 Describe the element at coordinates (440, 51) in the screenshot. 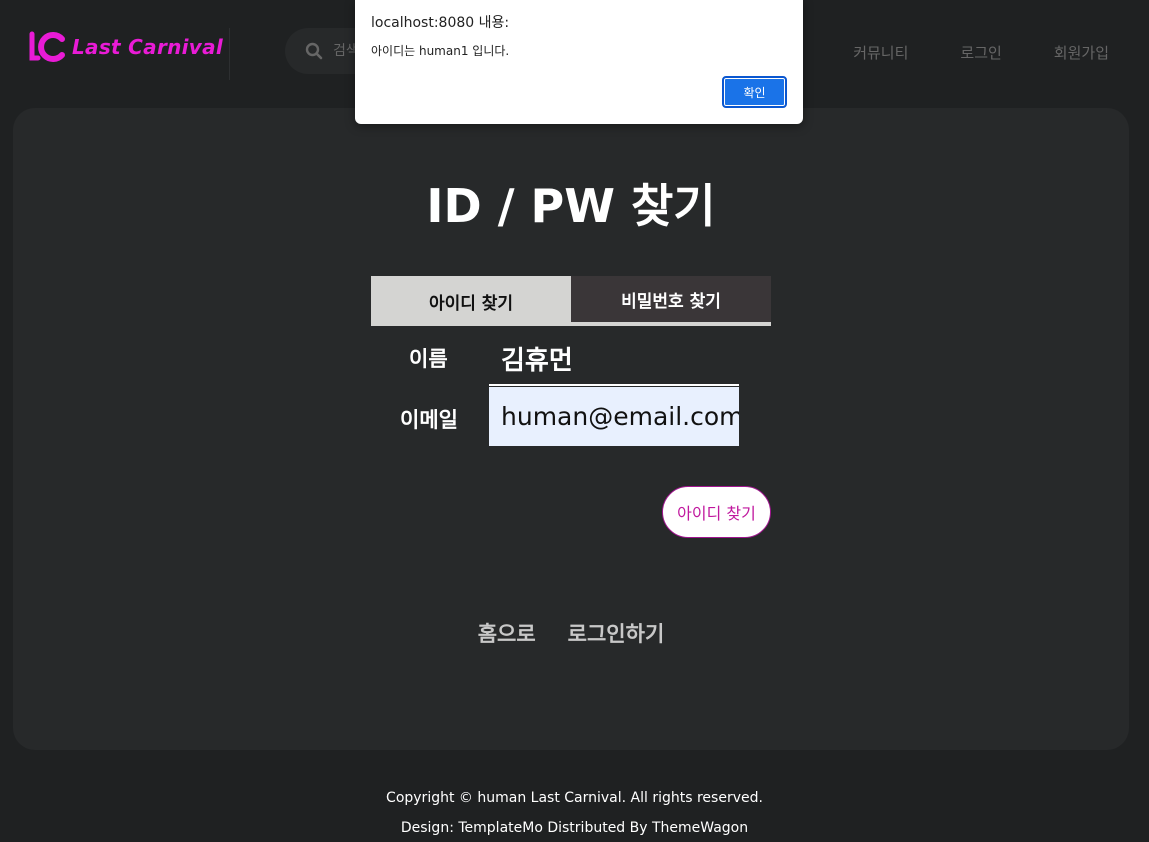

I see `alert-message: 아이디는 human1 입니다.` at that location.